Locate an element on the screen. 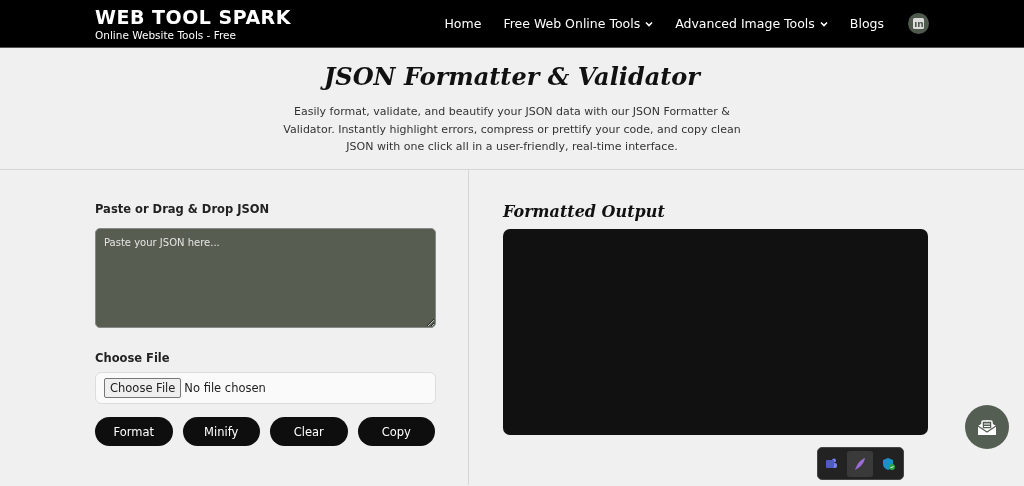 The width and height of the screenshot is (1024, 486). input-label: Paste or Drag & Drop JSON is located at coordinates (183, 209).